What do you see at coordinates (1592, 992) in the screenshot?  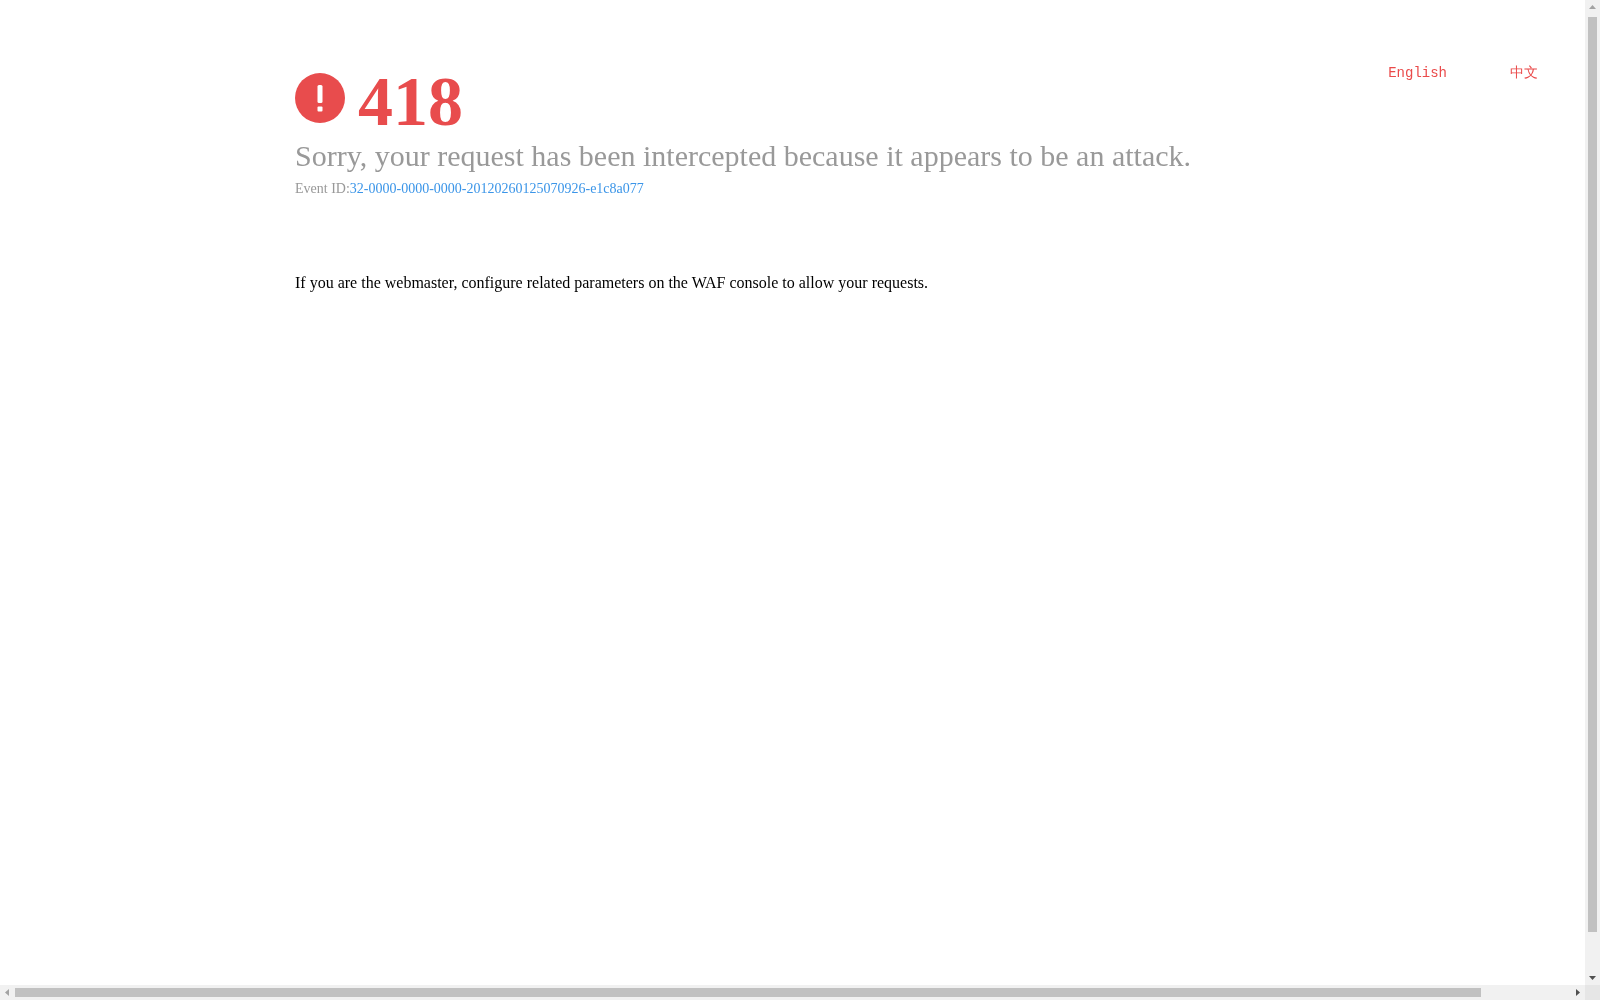 I see `scrollbar-corner` at bounding box center [1592, 992].